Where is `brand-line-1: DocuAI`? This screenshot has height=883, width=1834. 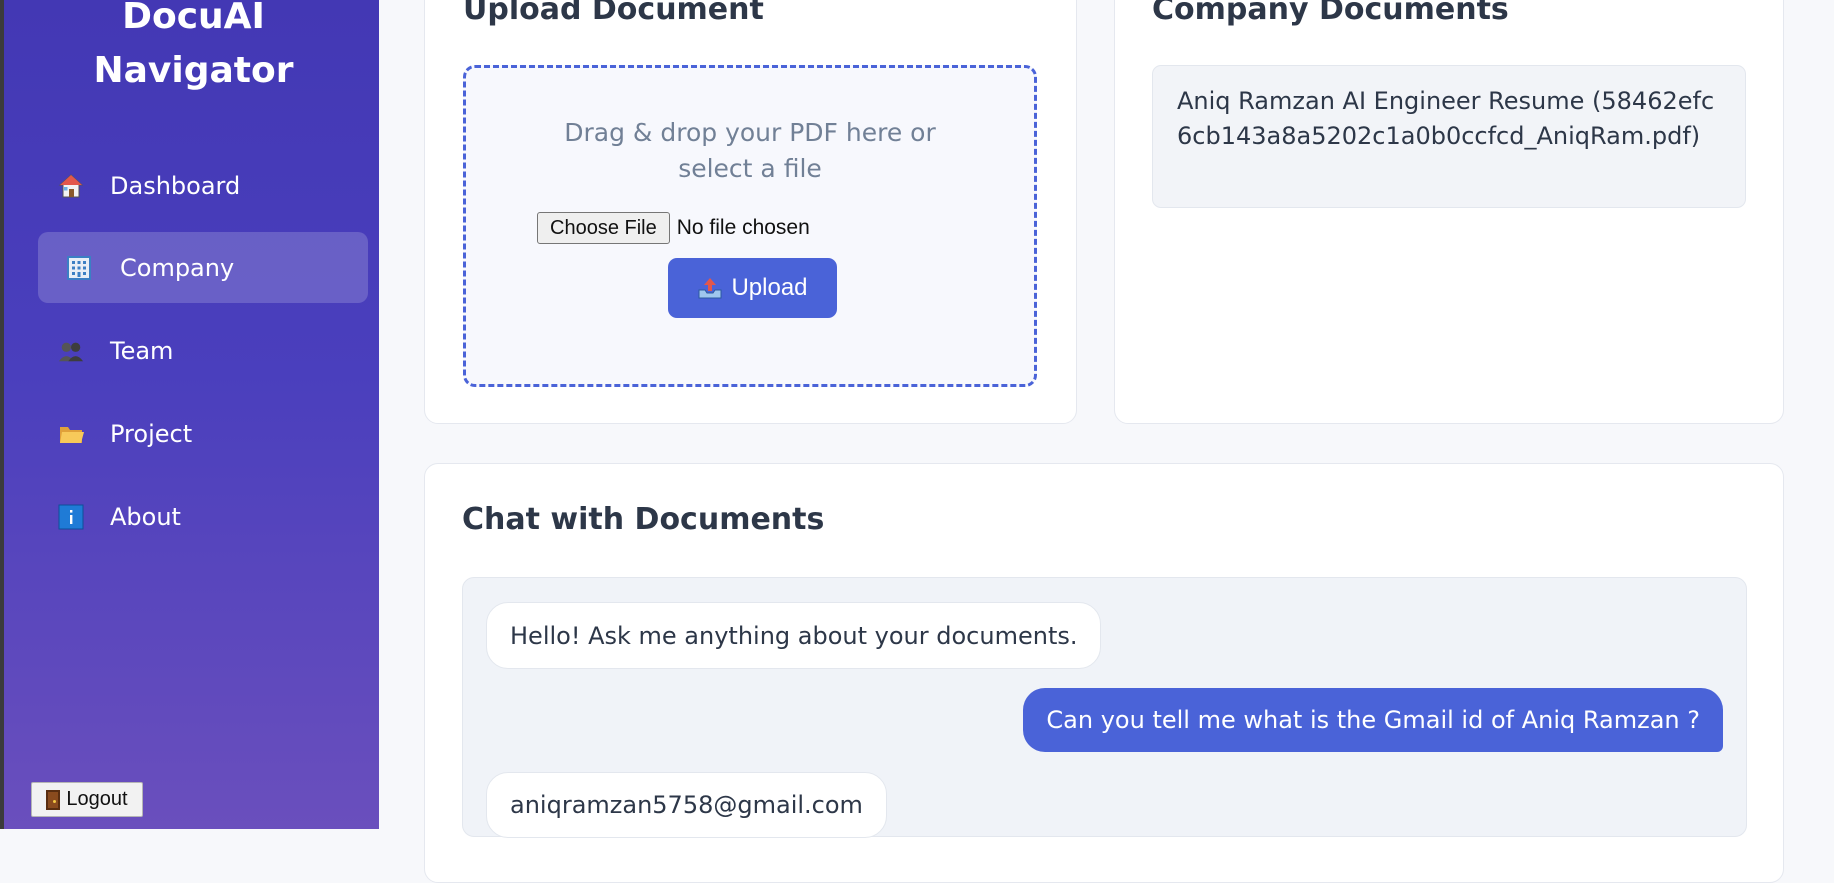 brand-line-1: DocuAI is located at coordinates (193, 18).